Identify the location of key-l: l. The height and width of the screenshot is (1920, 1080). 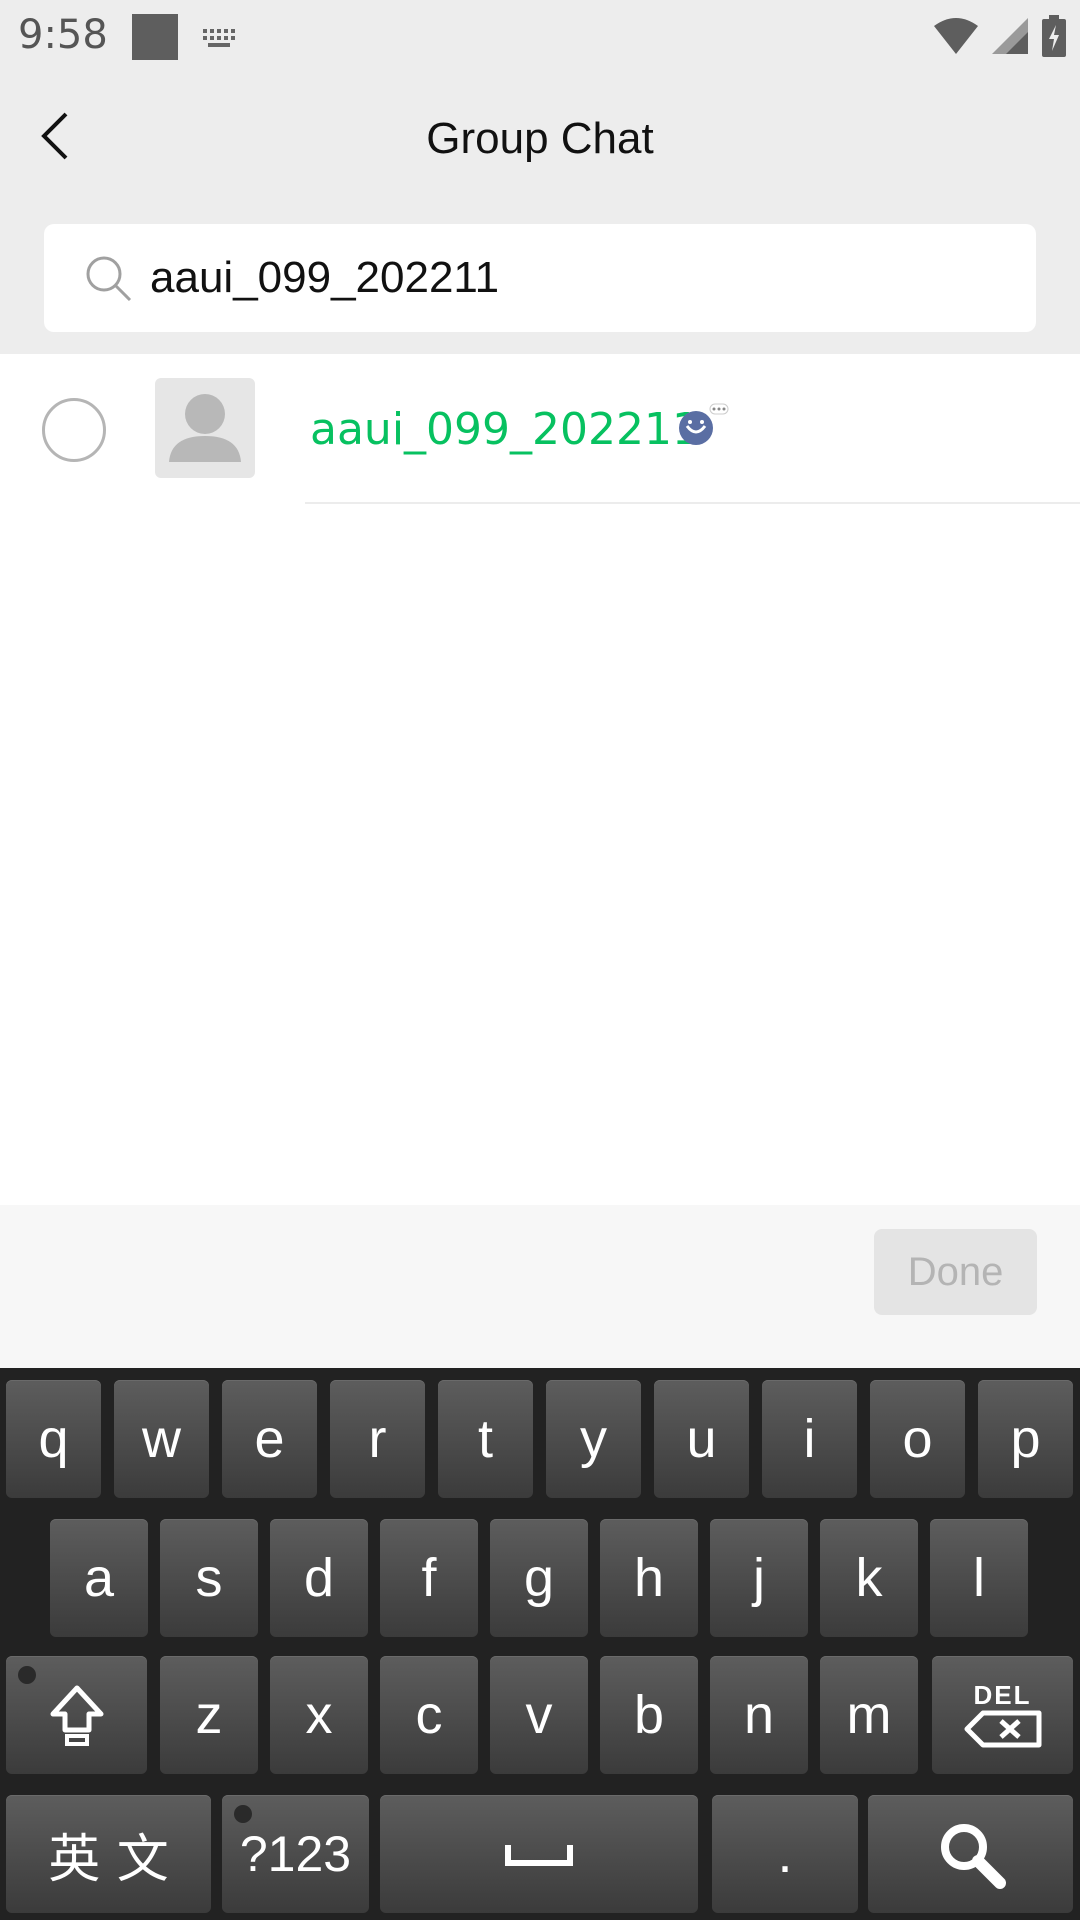
(979, 1578).